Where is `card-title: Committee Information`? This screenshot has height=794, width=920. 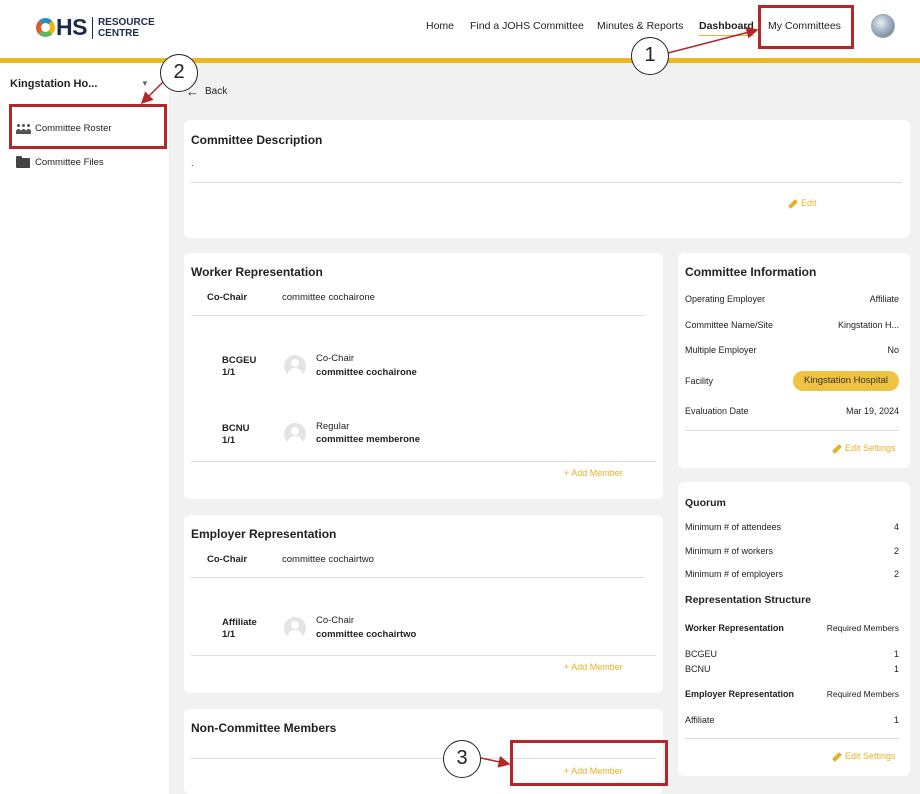 card-title: Committee Information is located at coordinates (751, 272).